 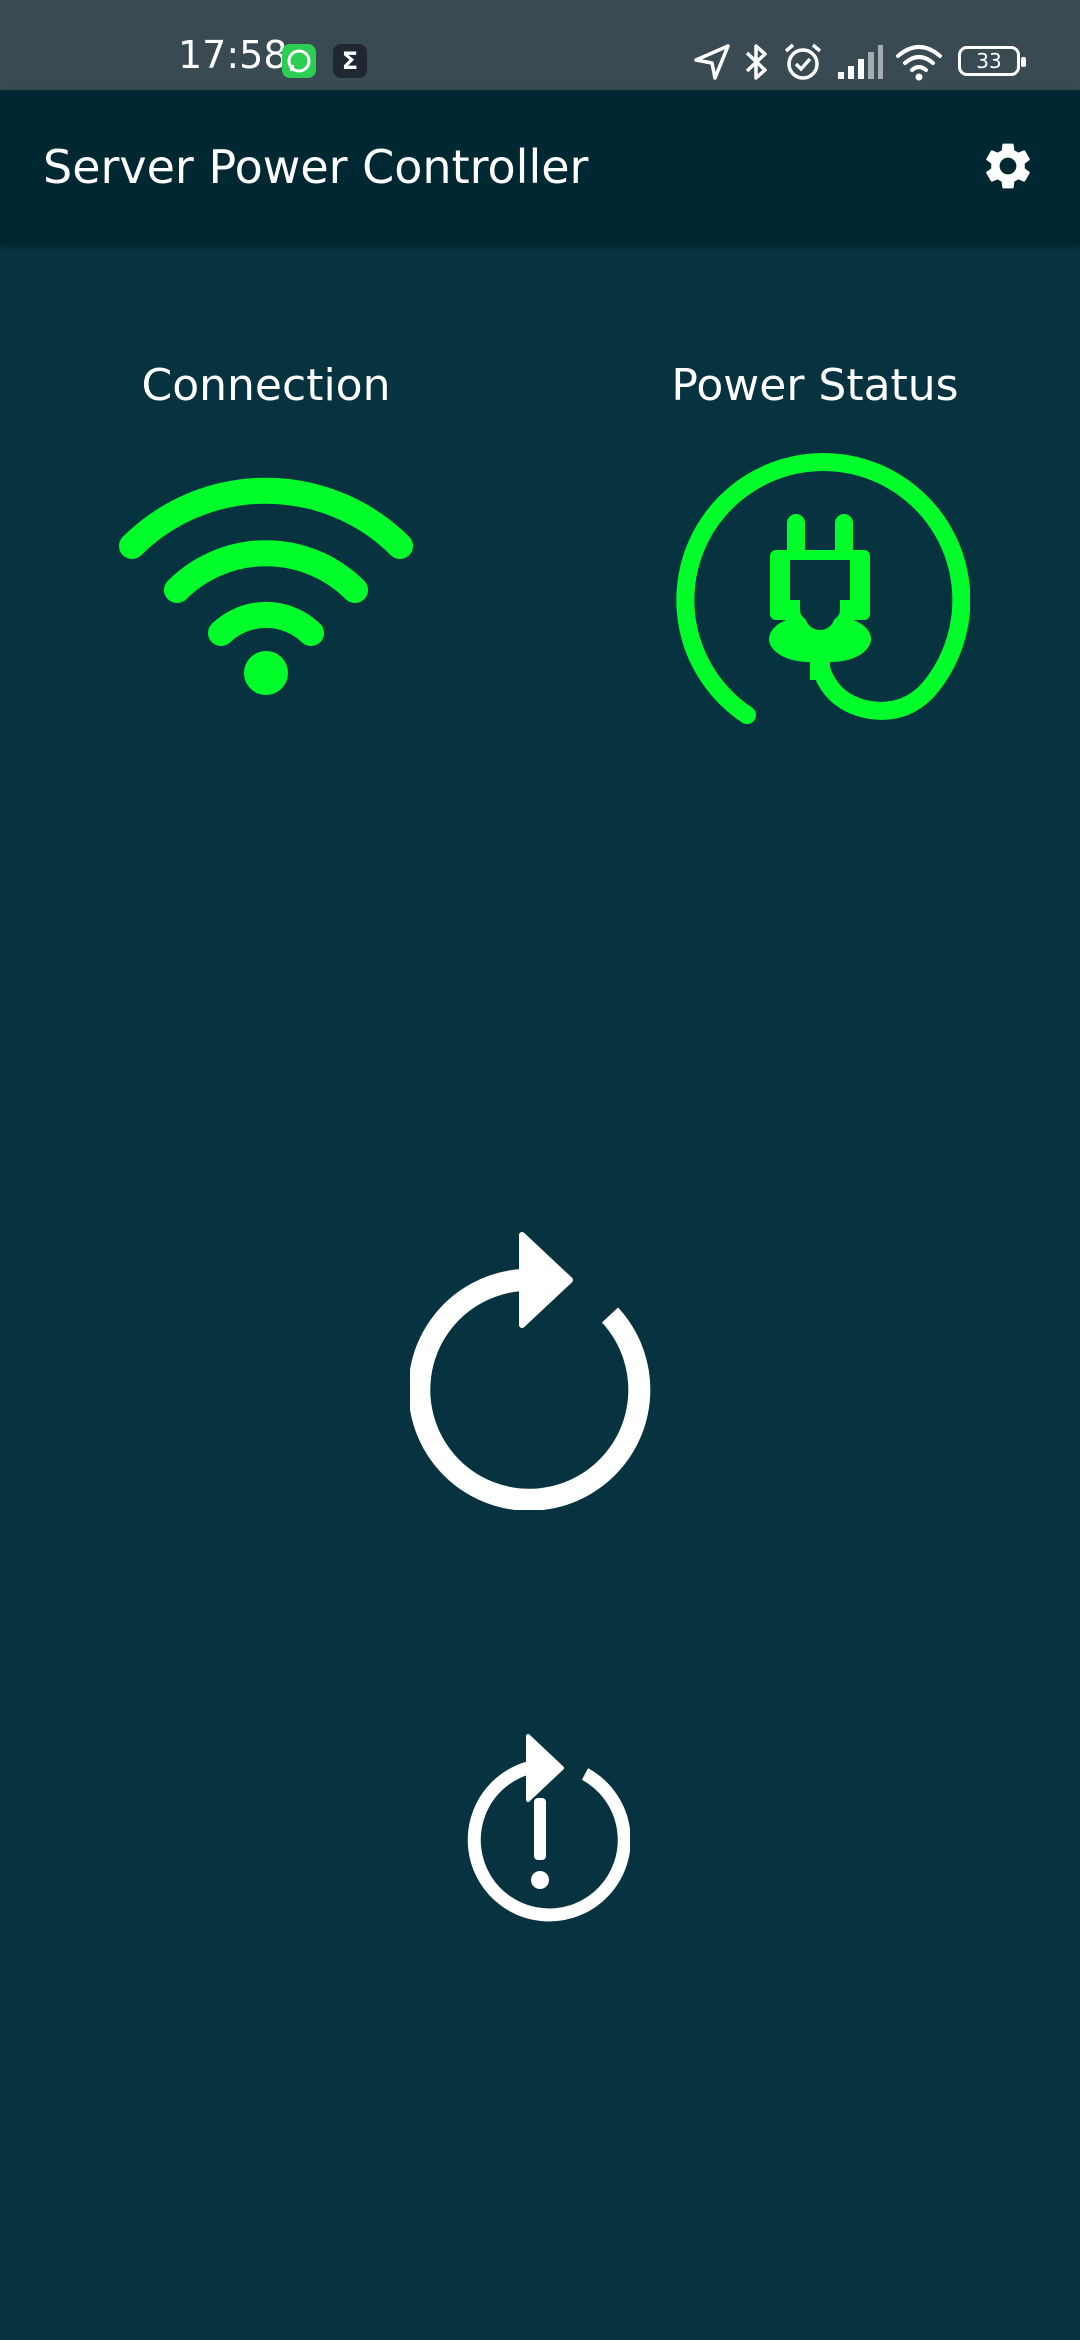 What do you see at coordinates (823, 588) in the screenshot?
I see `plug-icon` at bounding box center [823, 588].